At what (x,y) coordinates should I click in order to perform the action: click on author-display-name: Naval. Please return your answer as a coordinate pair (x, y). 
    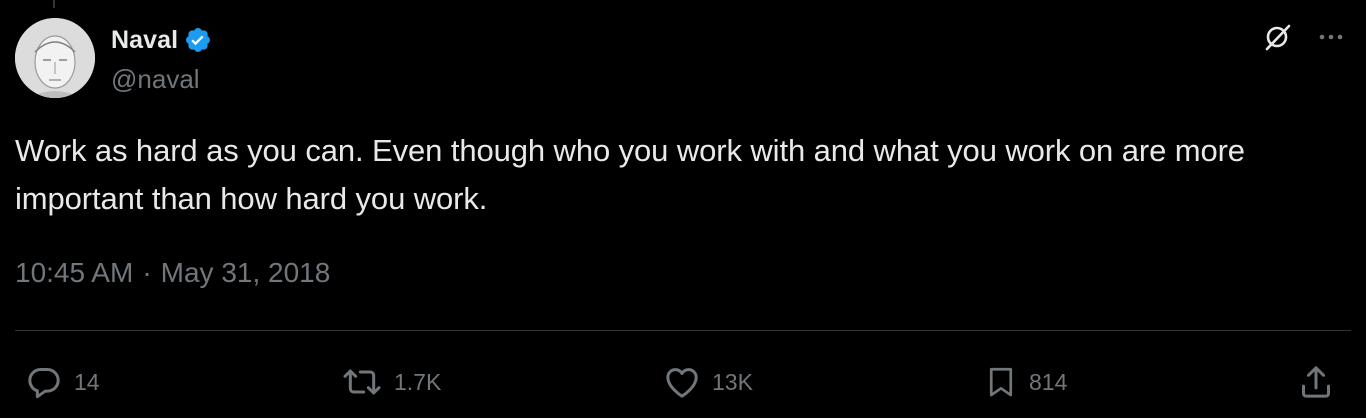
    Looking at the image, I should click on (144, 40).